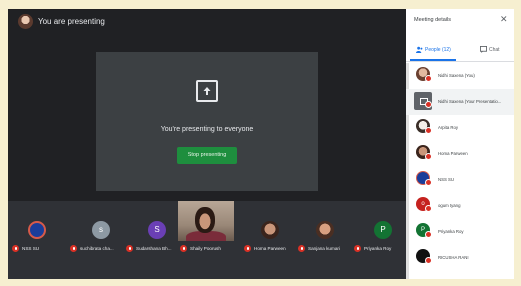  Describe the element at coordinates (449, 205) in the screenshot. I see `participant-name: ogum tyang` at that location.